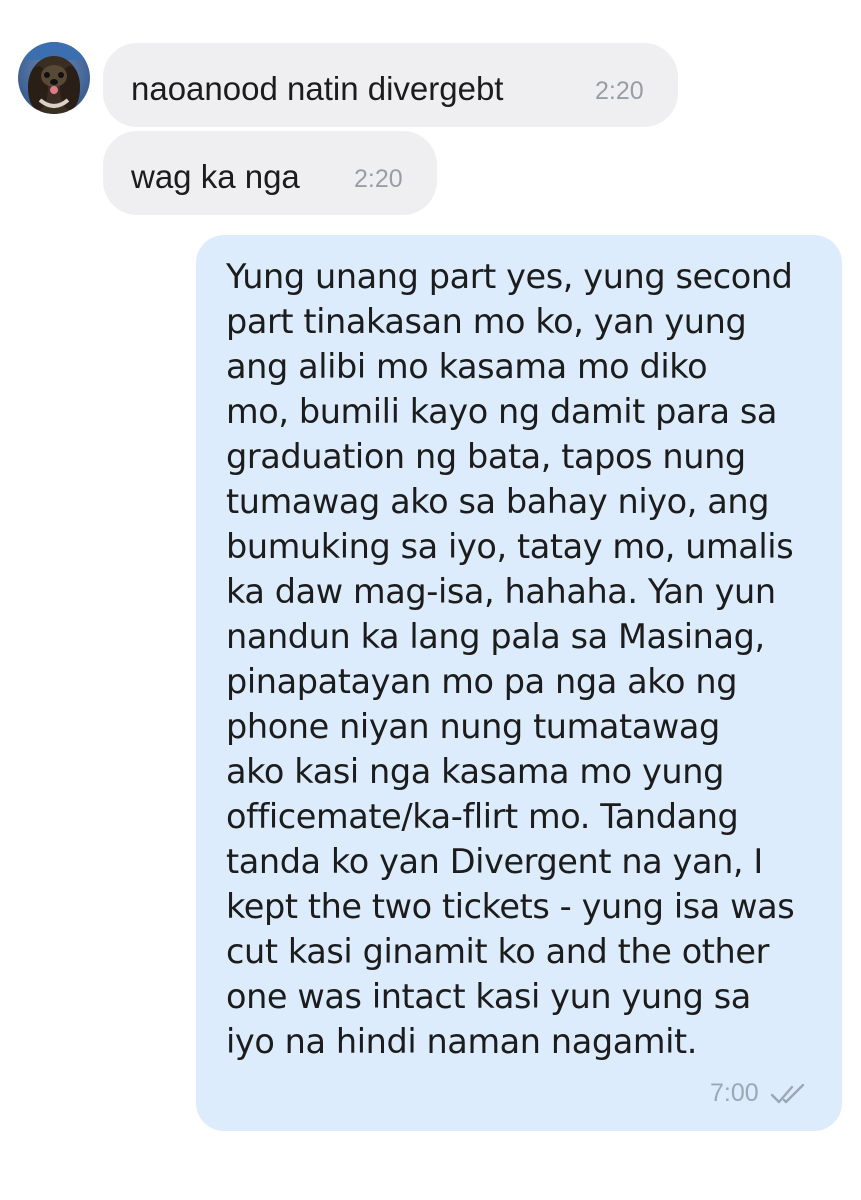 This screenshot has height=1200, width=861. I want to click on message-line: one was intact kasi yun yung sa, so click(488, 996).